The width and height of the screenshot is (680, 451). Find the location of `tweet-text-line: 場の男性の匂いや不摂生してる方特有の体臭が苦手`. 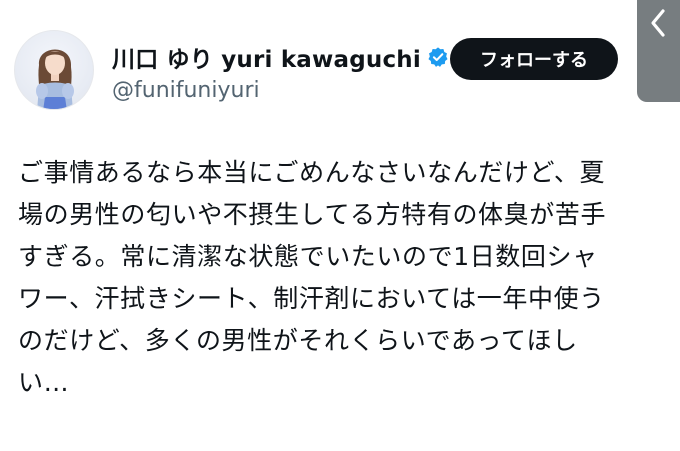

tweet-text-line: 場の男性の匂いや不摂生してる方特有の体臭が苦手 is located at coordinates (312, 214).